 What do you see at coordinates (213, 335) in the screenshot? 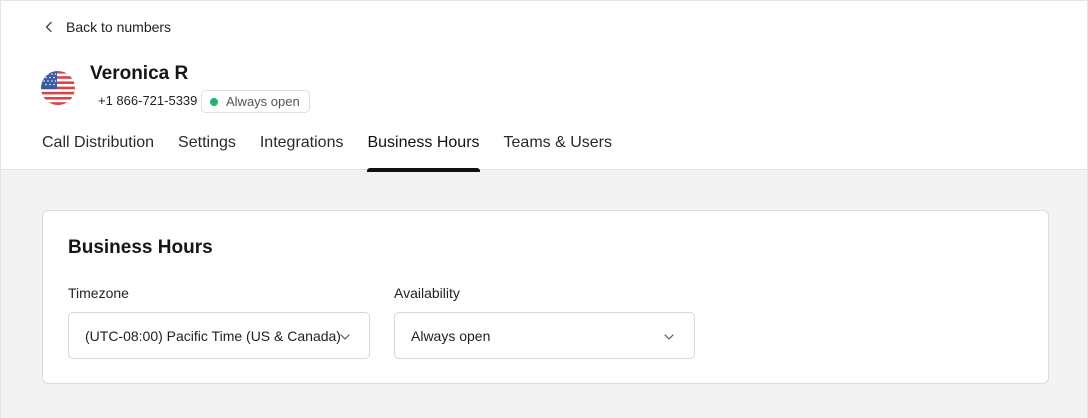
I see `timezone-value: (UTC-08:00) Pacific Time (US & Canada)` at bounding box center [213, 335].